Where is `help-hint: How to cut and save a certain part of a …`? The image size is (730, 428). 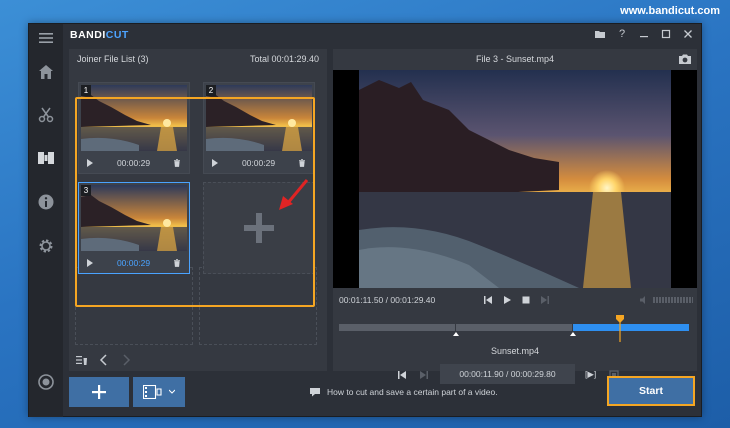 help-hint: How to cut and save a certain part of a … is located at coordinates (403, 392).